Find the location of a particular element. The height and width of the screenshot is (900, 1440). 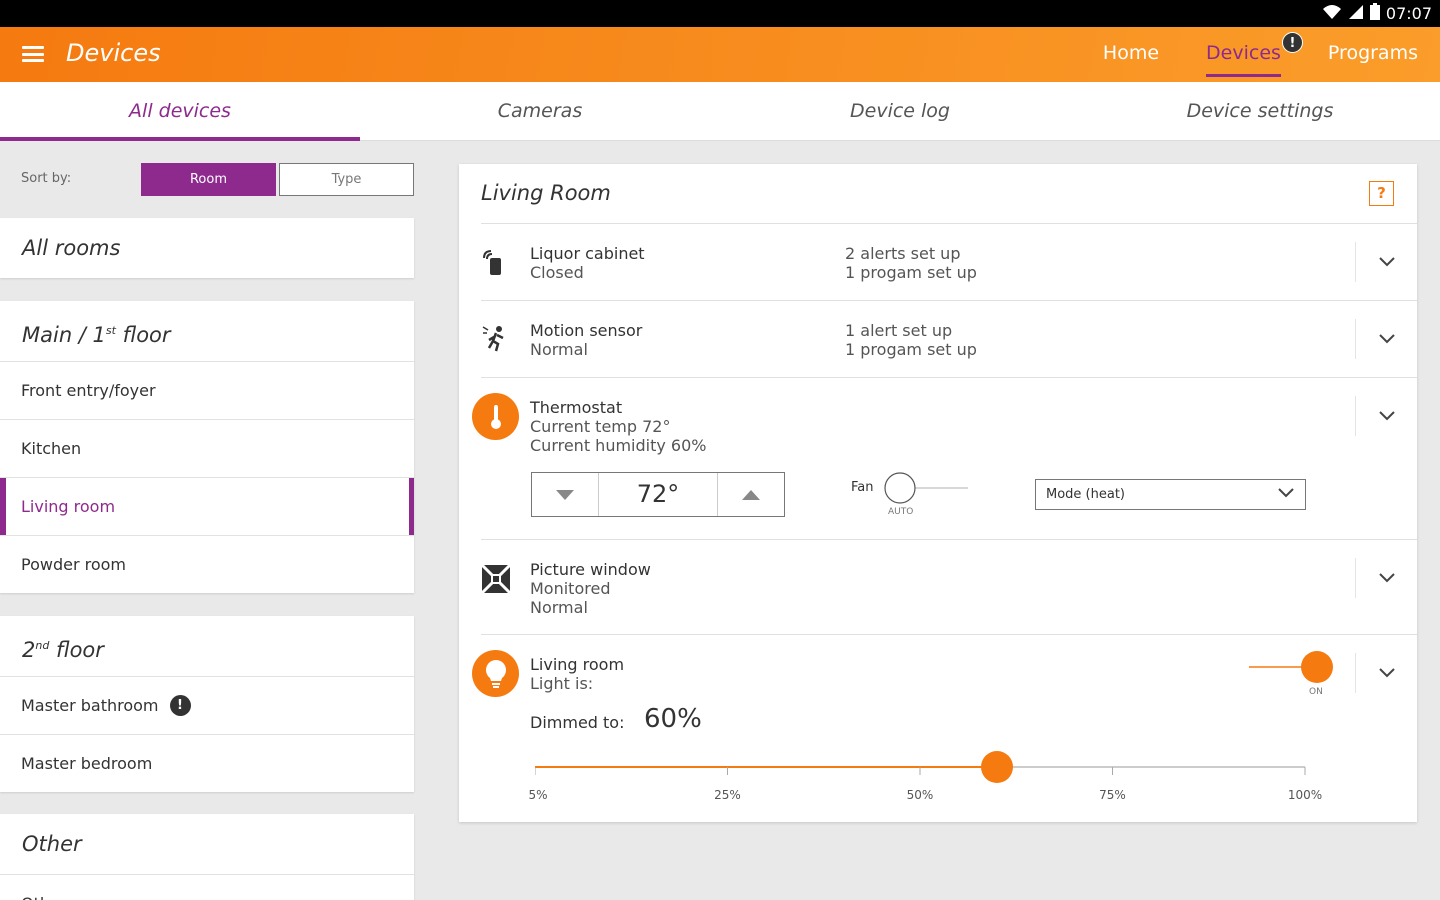

tab-device-log: Device log is located at coordinates (900, 111).